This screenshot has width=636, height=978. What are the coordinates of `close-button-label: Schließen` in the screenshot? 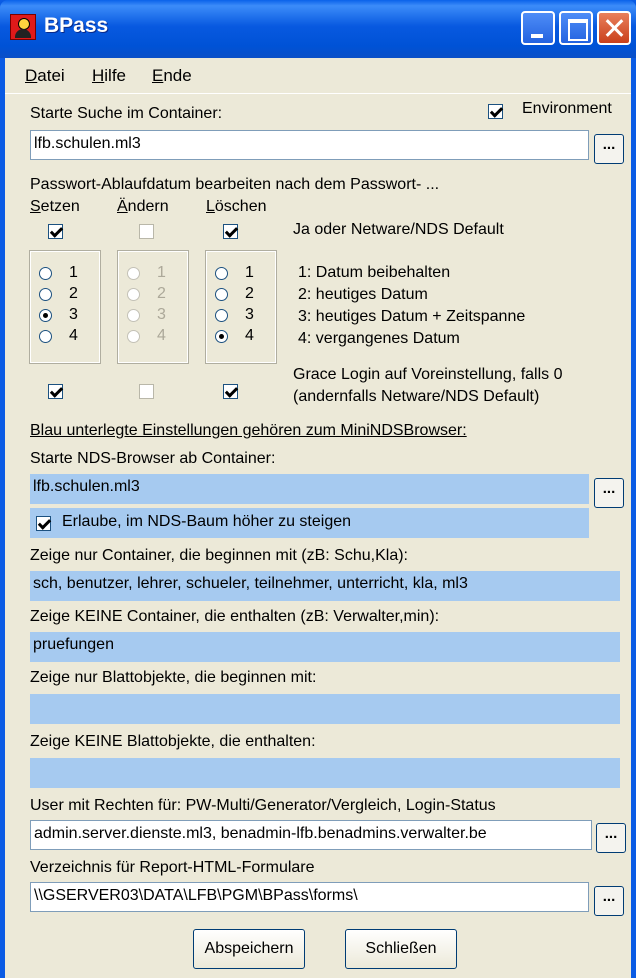 It's located at (401, 948).